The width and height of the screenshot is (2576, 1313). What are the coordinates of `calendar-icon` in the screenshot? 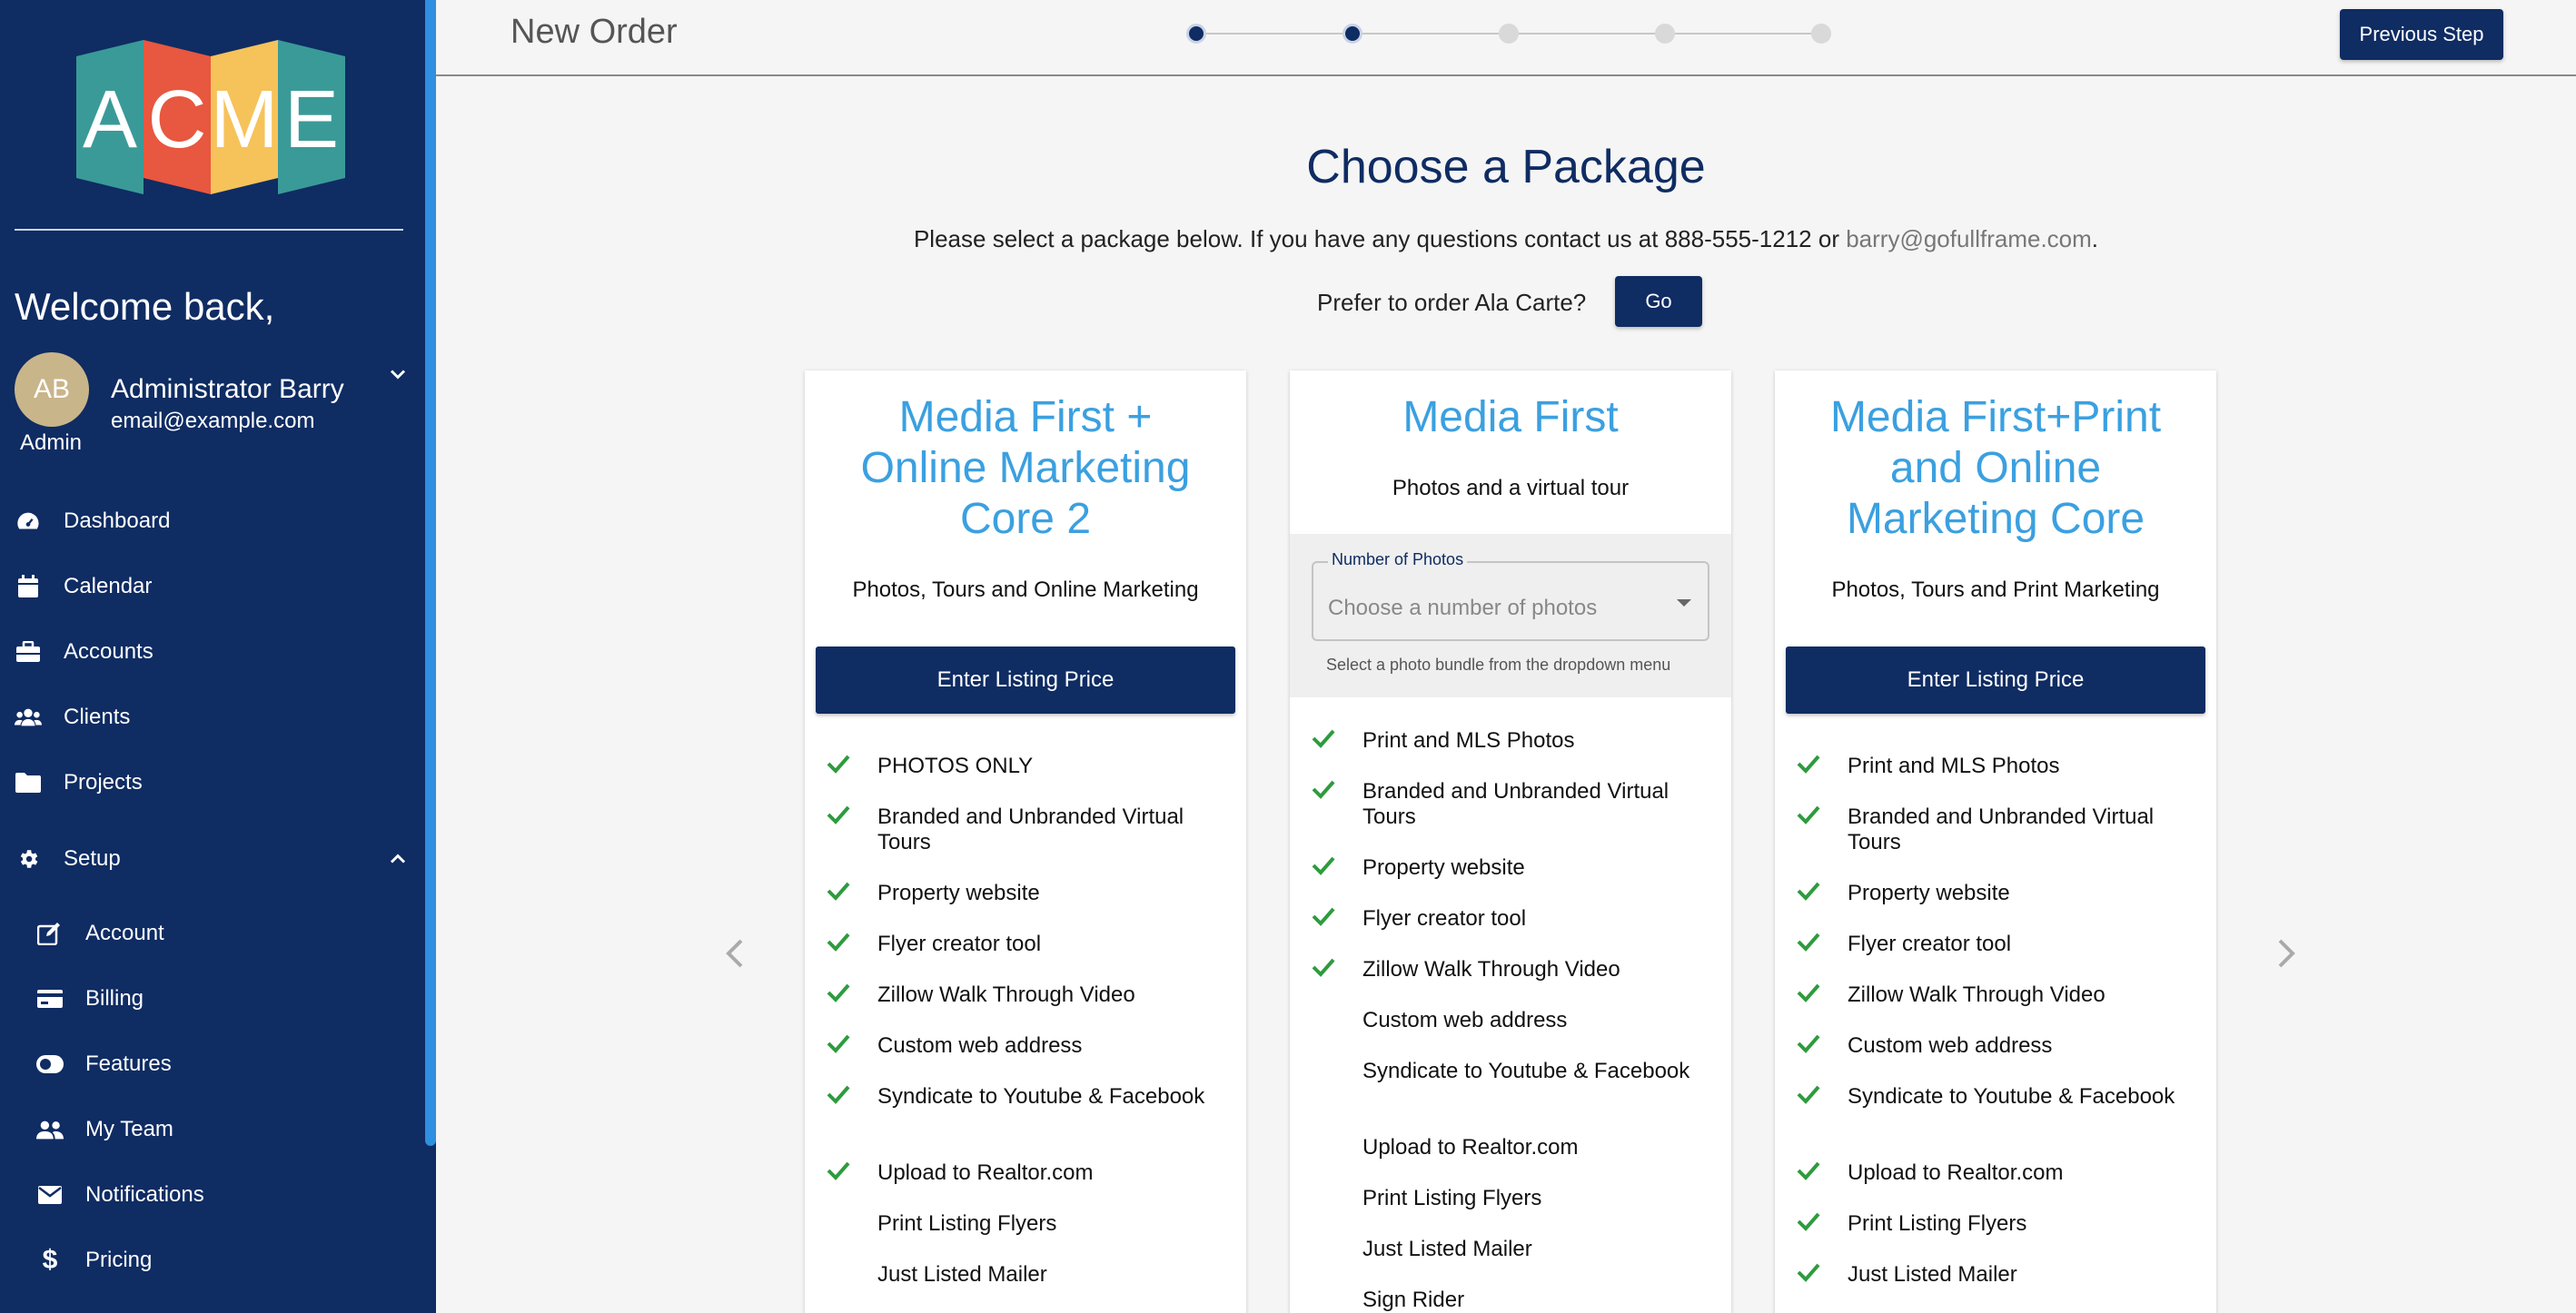 It's located at (28, 586).